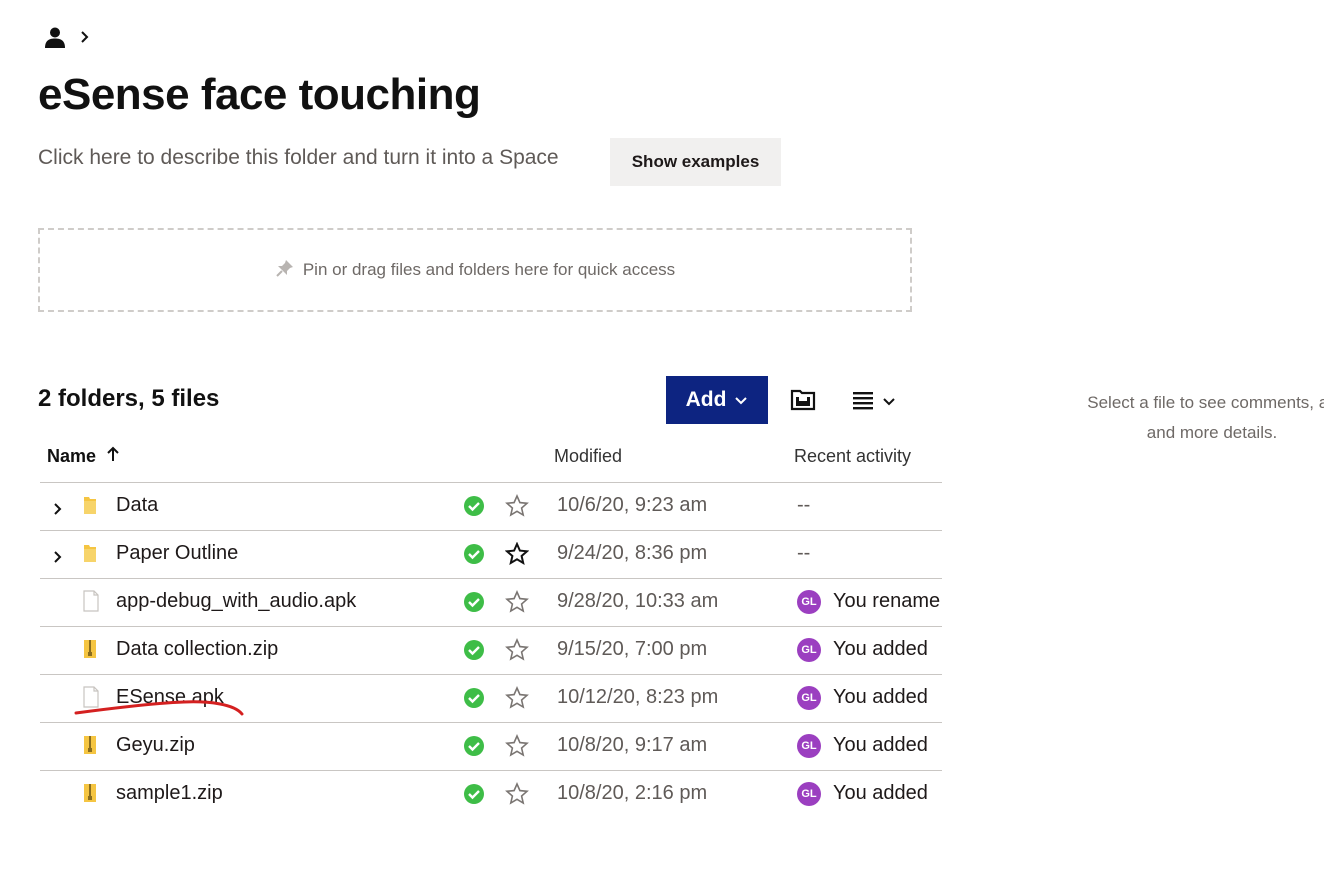 The image size is (1324, 871). I want to click on file-icon, so click(91, 604).